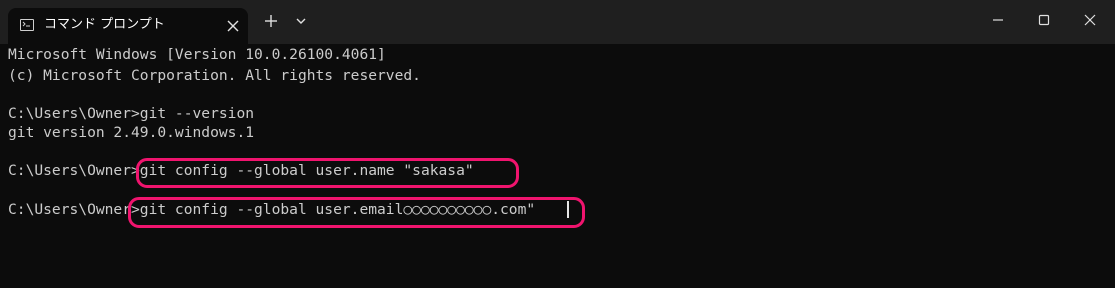 The width and height of the screenshot is (1115, 288). I want to click on maximize-button, so click(1044, 20).